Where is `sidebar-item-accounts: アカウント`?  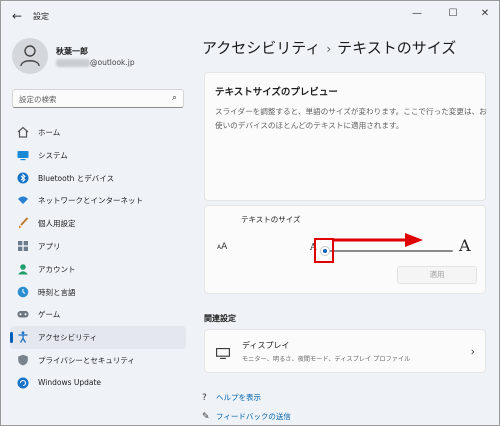 sidebar-item-accounts: アカウント is located at coordinates (98, 269).